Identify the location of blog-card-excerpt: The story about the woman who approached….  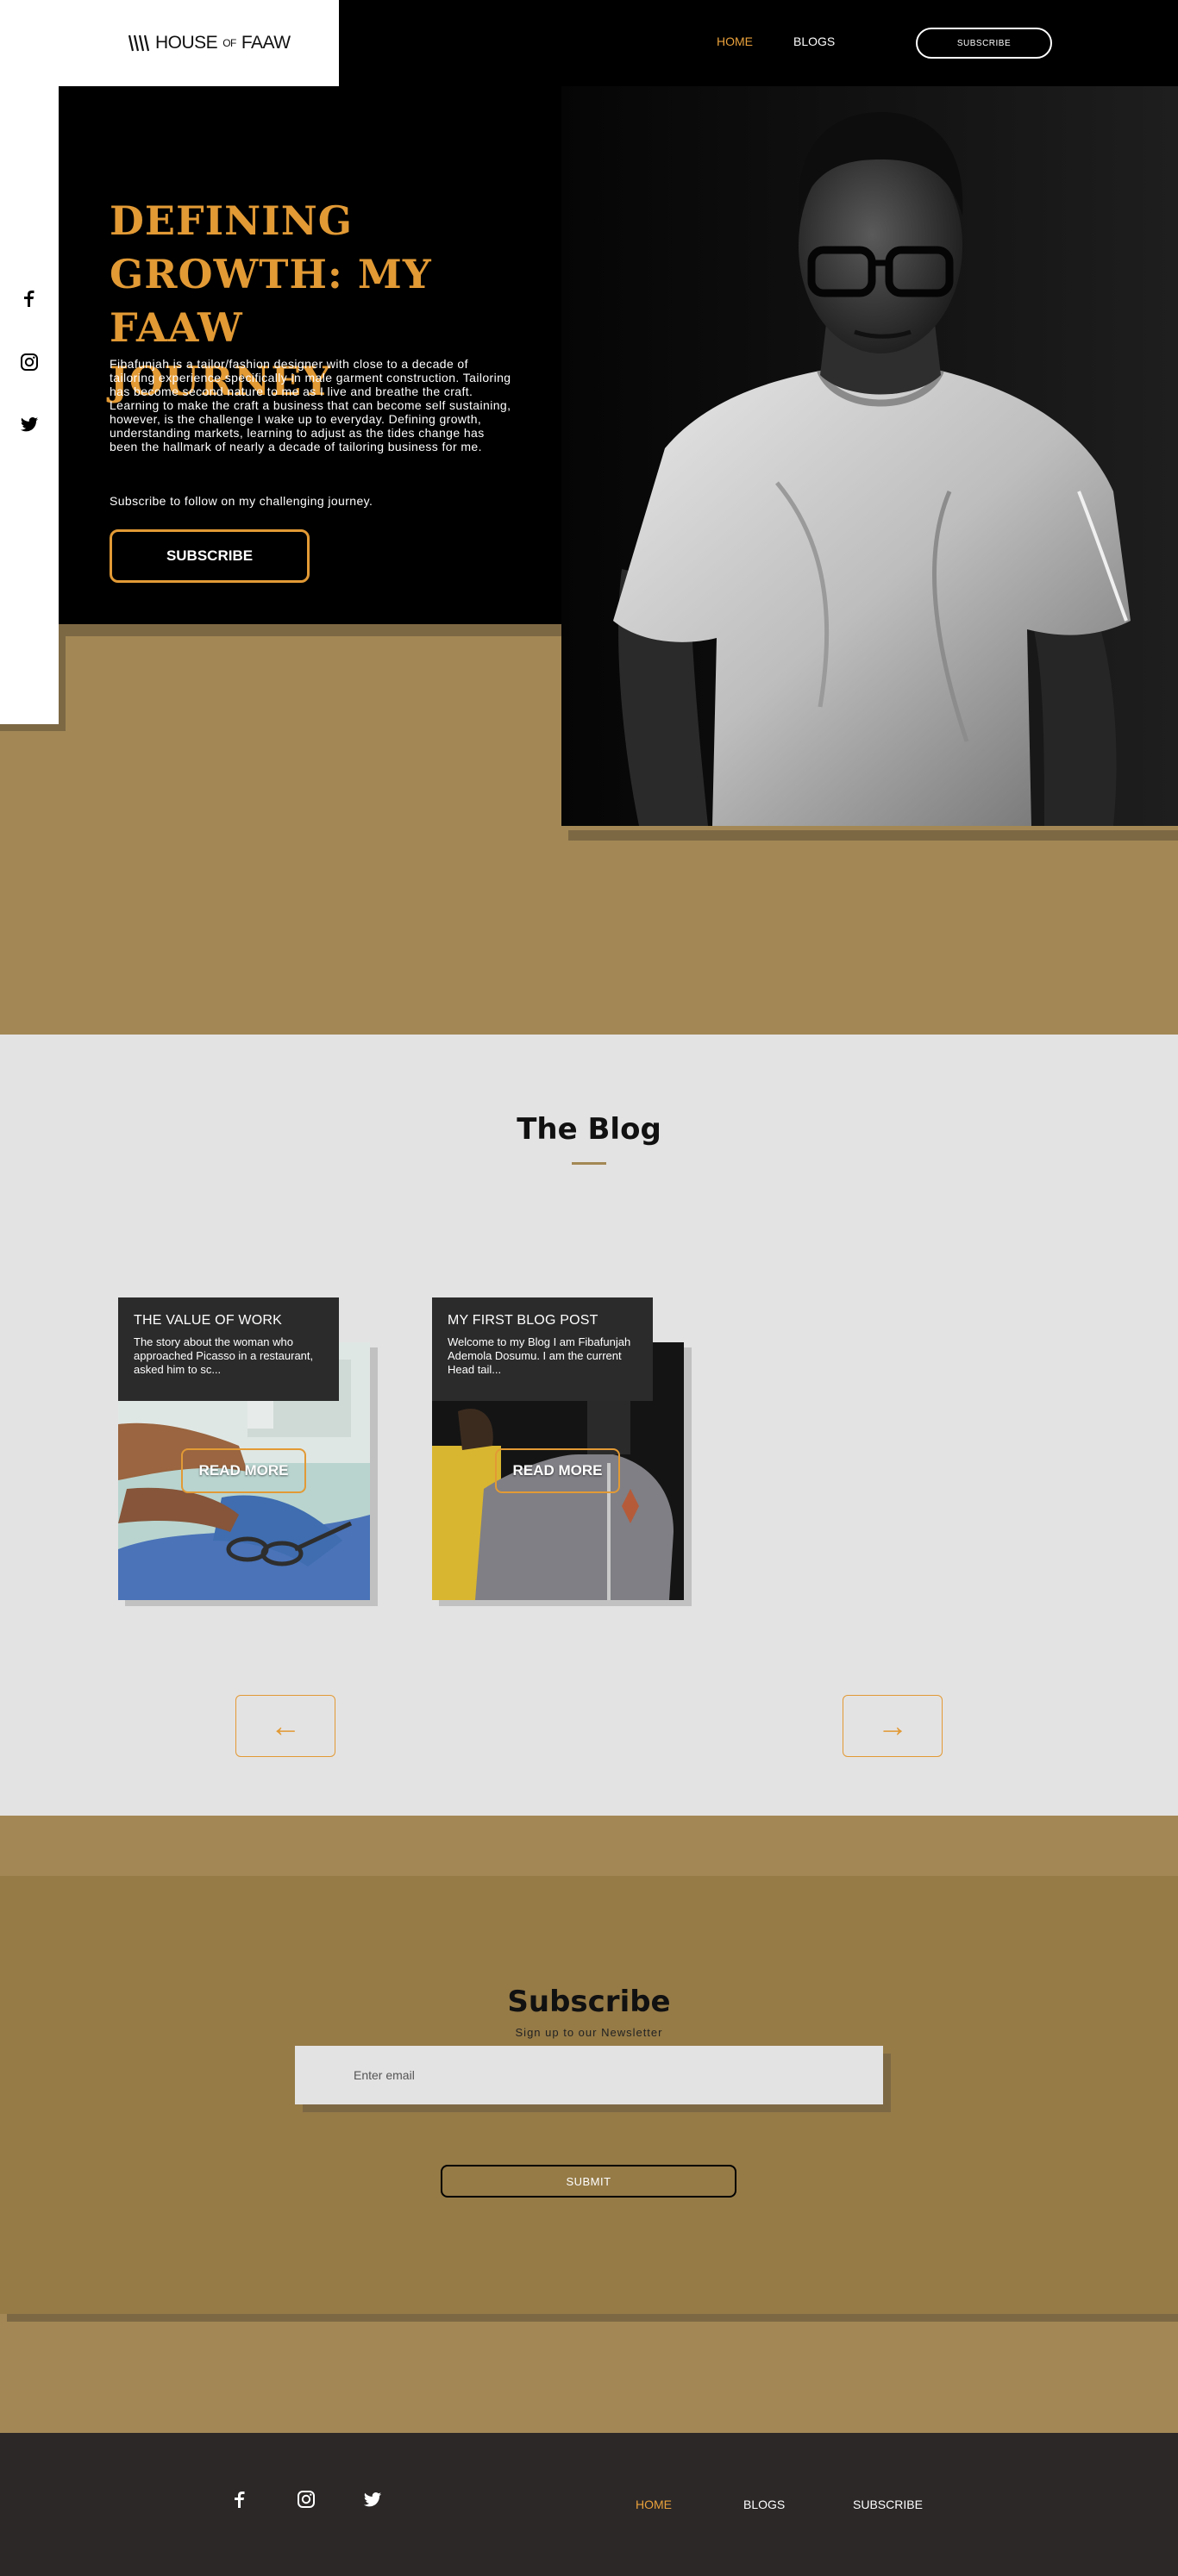
(224, 1355).